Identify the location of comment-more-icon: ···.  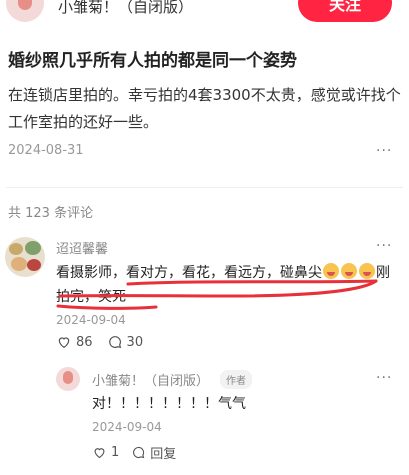
(384, 246).